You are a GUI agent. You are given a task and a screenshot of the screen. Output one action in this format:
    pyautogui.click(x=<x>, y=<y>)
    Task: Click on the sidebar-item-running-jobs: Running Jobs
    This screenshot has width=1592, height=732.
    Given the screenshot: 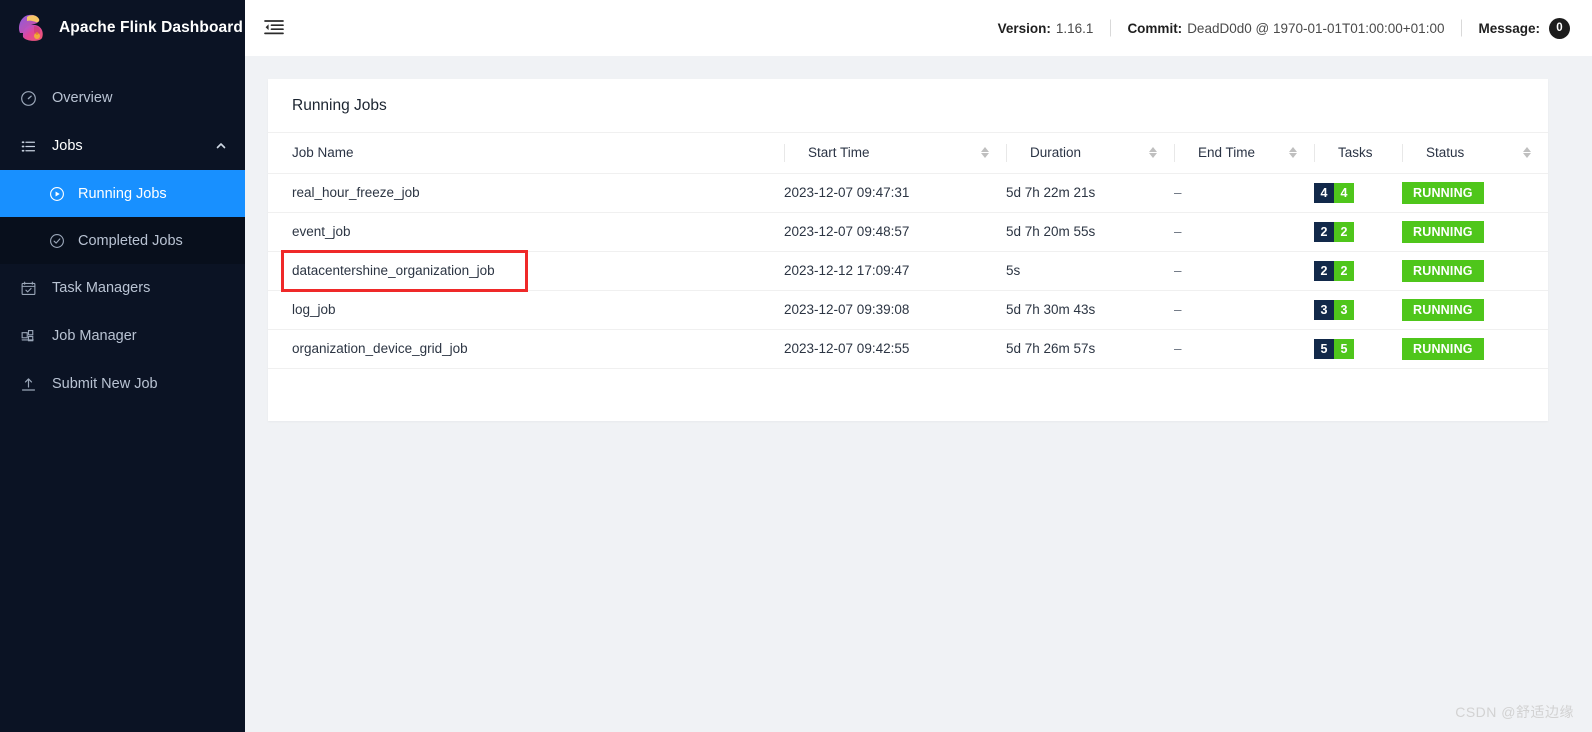 What is the action you would take?
    pyautogui.click(x=122, y=193)
    